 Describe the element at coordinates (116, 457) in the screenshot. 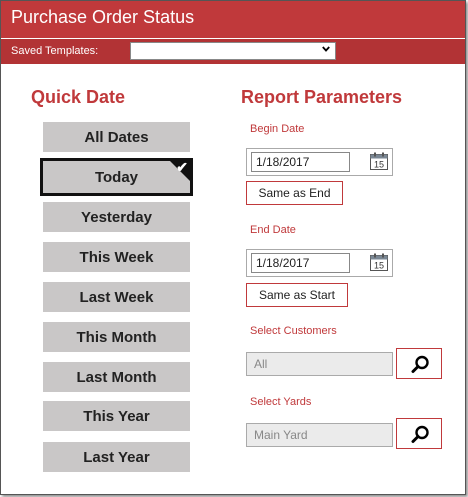

I see `quick-date-last-year-button: Last Year` at that location.